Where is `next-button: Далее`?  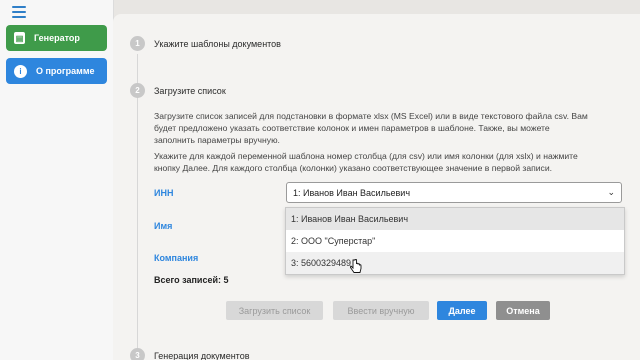 next-button: Далее is located at coordinates (462, 310).